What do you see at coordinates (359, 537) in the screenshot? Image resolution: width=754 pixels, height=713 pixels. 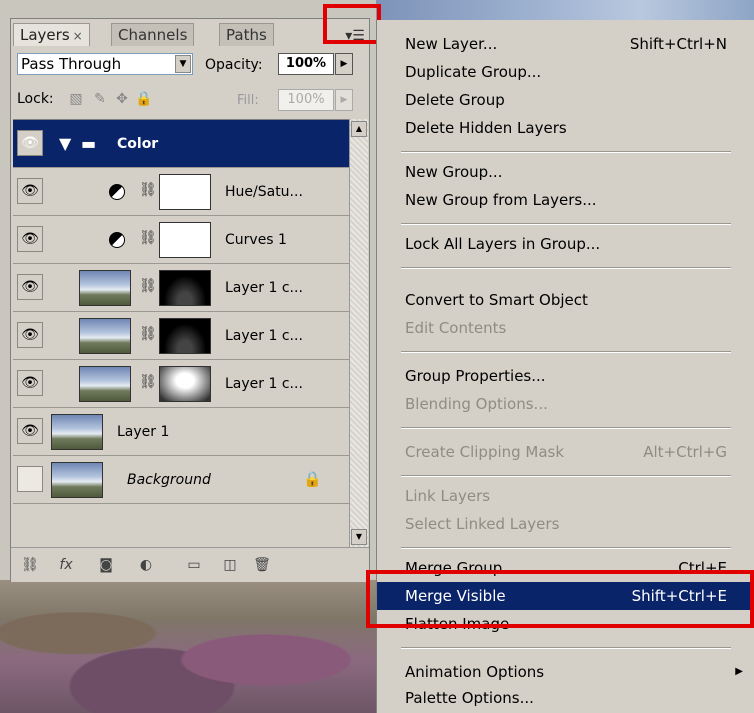 I see `scroll-down-arrow: ▼` at bounding box center [359, 537].